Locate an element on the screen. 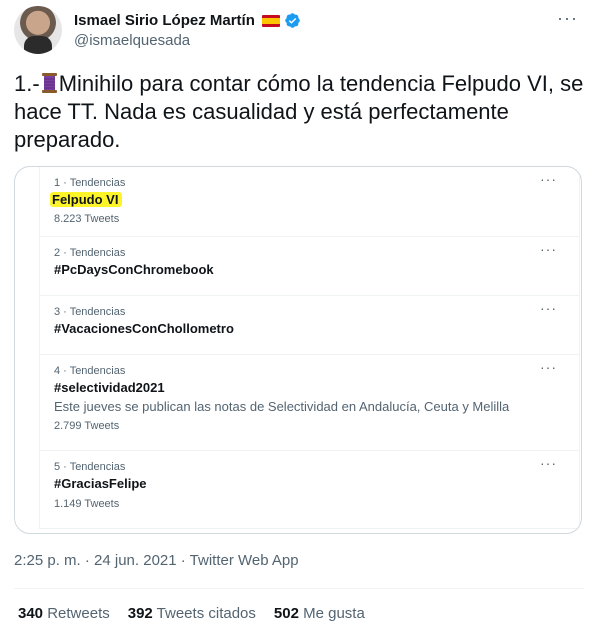  trend-title-highlight: Felpudo VI is located at coordinates (86, 199).